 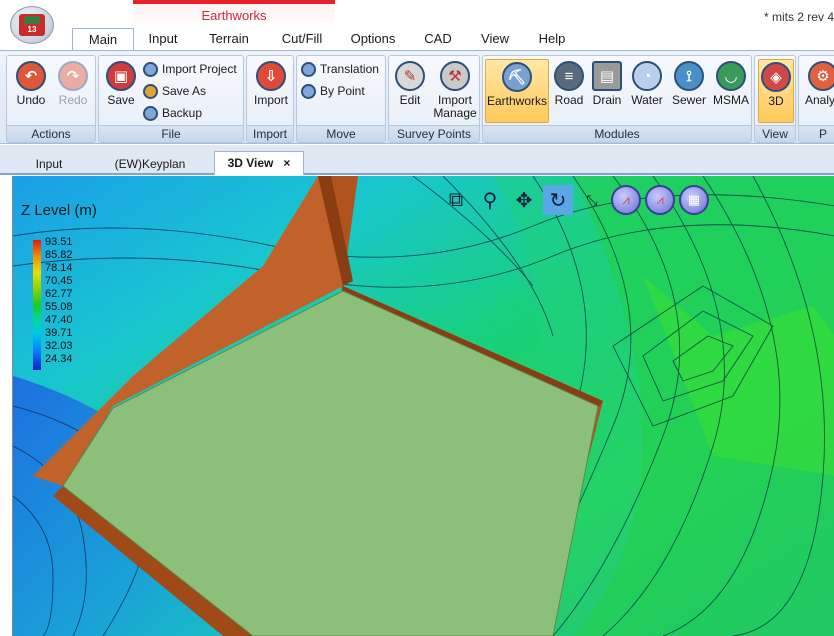 I want to click on close-icon: ×, so click(x=286, y=163).